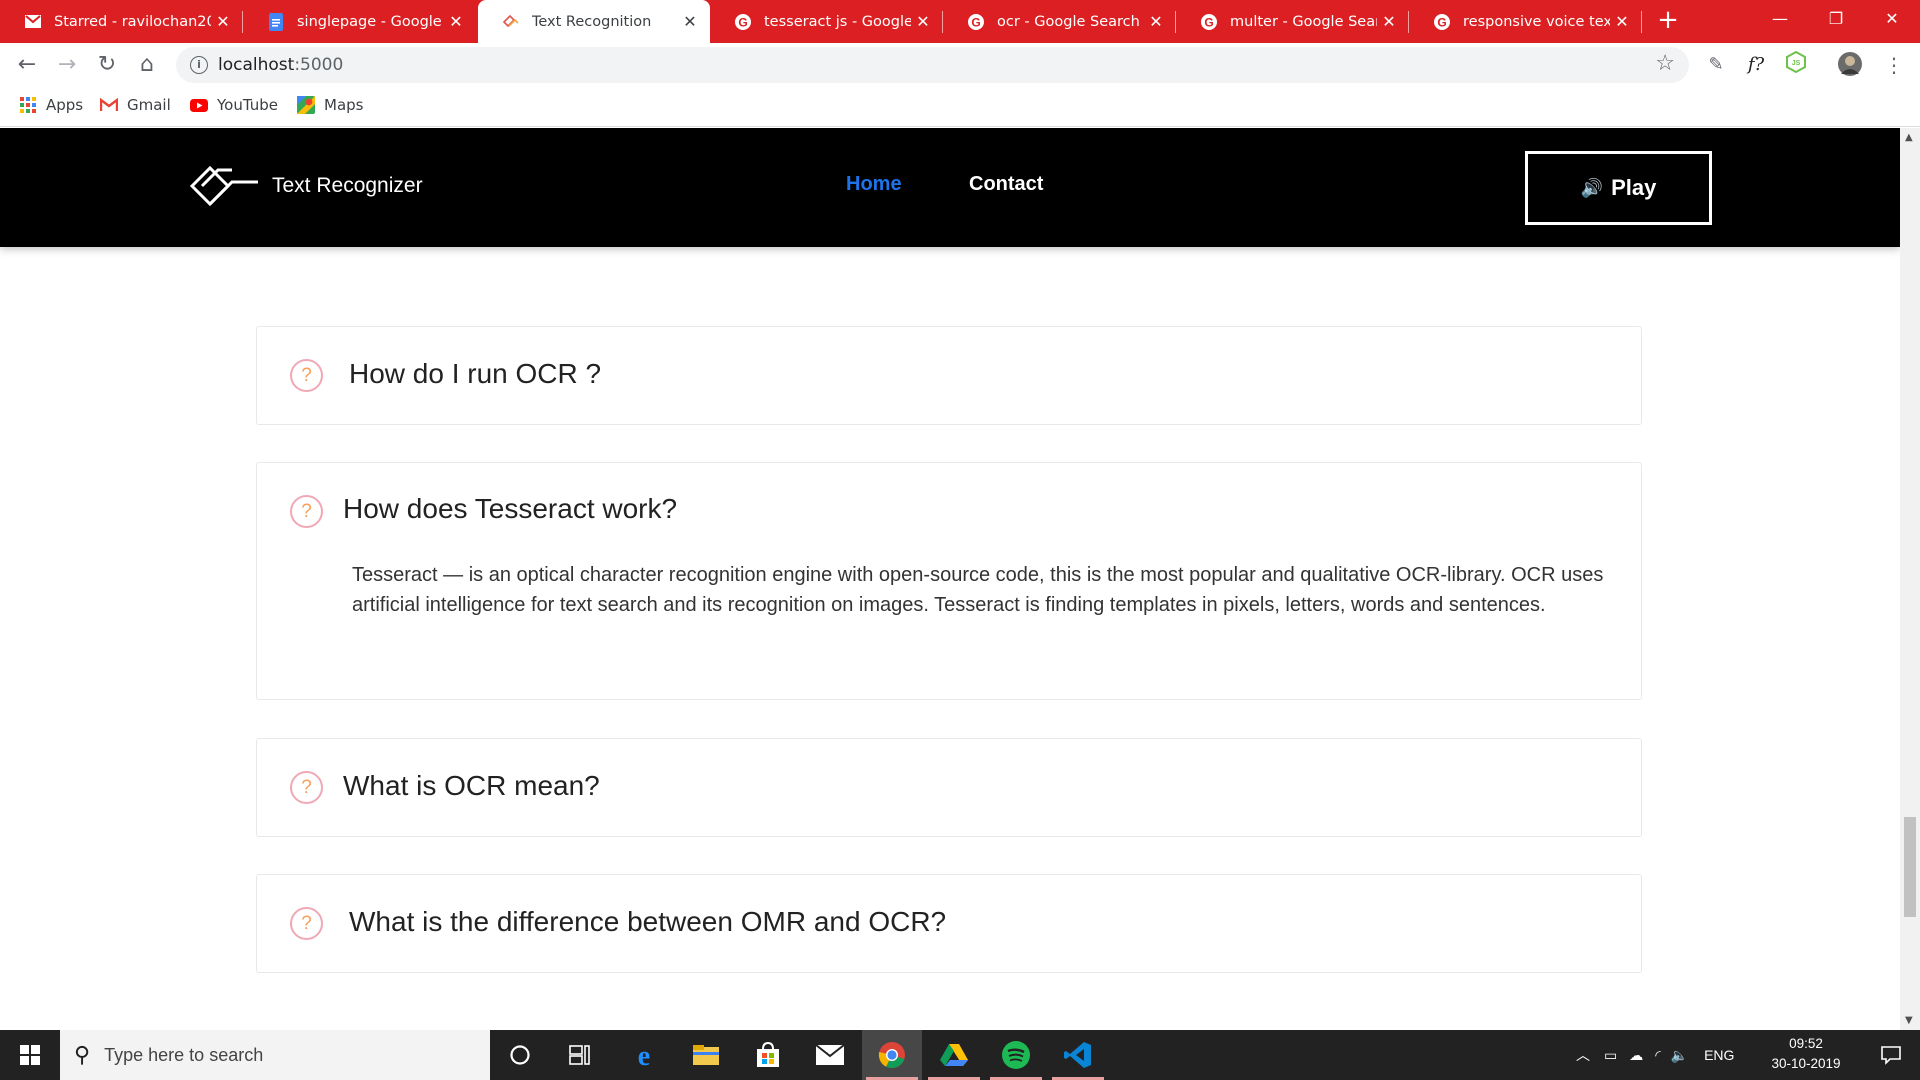 This screenshot has height=1080, width=1920. What do you see at coordinates (1583, 1055) in the screenshot?
I see `chevron-up-icon: ︿` at bounding box center [1583, 1055].